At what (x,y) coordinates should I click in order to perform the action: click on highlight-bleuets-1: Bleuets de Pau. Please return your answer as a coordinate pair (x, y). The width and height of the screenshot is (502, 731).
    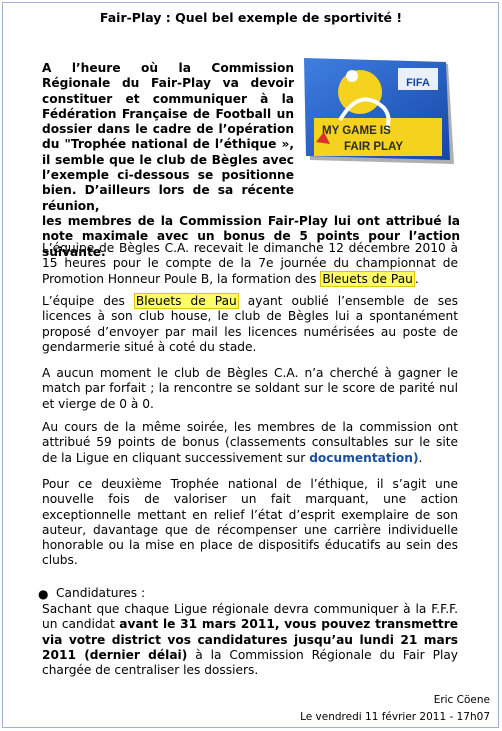
    Looking at the image, I should click on (367, 278).